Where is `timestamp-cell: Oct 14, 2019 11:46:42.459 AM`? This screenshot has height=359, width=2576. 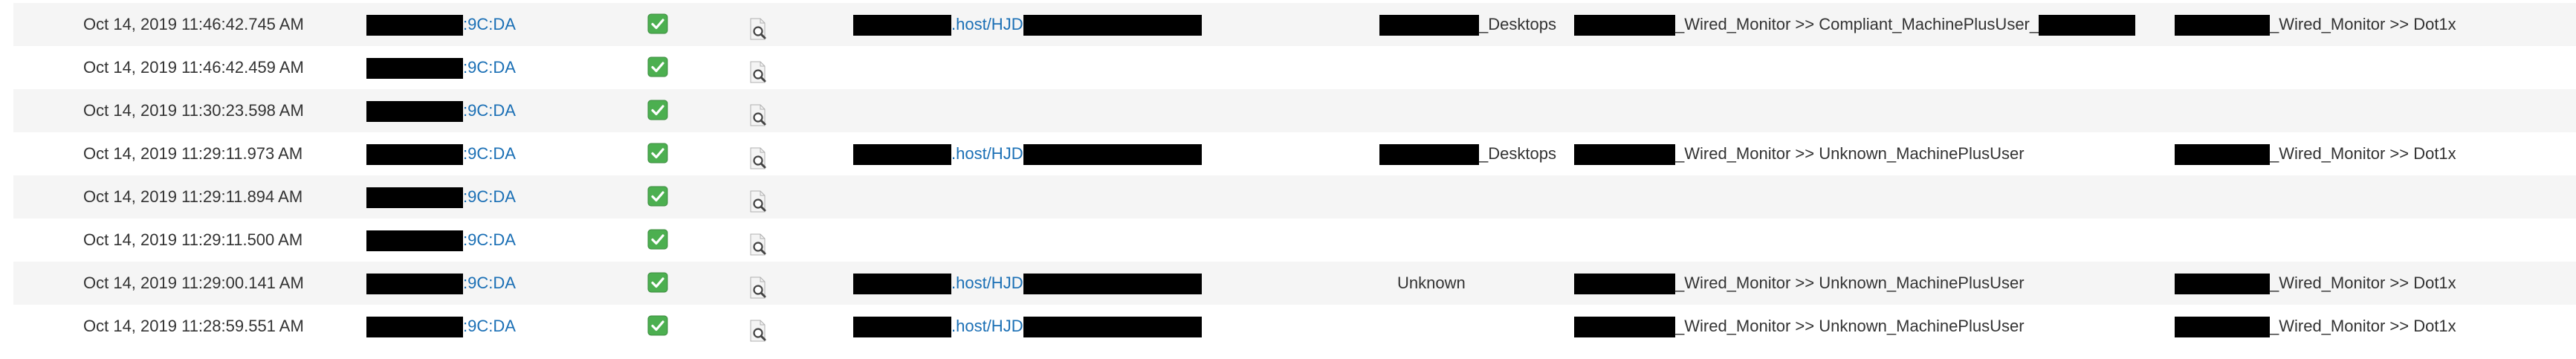 timestamp-cell: Oct 14, 2019 11:46:42.459 AM is located at coordinates (193, 67).